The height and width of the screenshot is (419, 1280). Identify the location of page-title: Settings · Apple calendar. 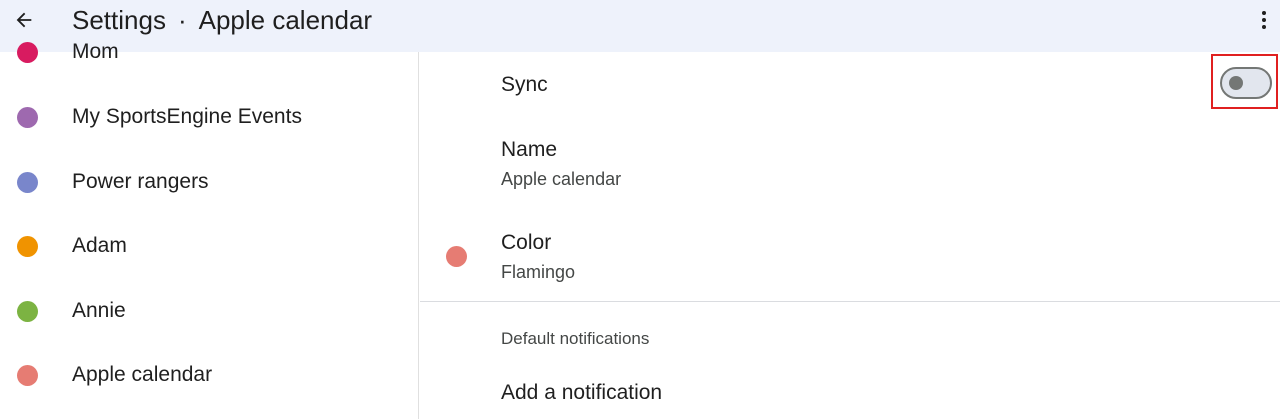
(222, 20).